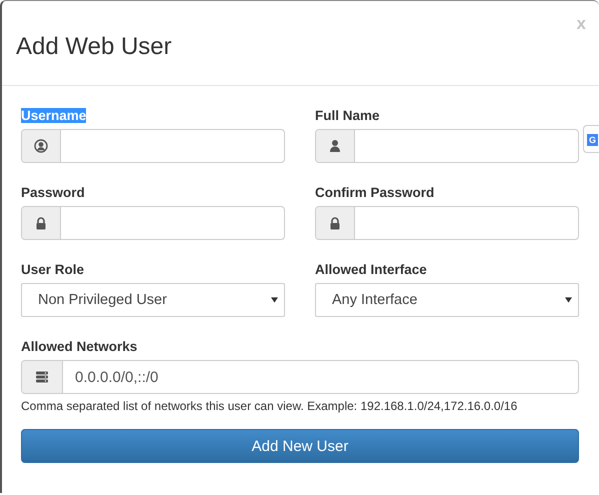  I want to click on dialog-title: Add Web User, so click(94, 47).